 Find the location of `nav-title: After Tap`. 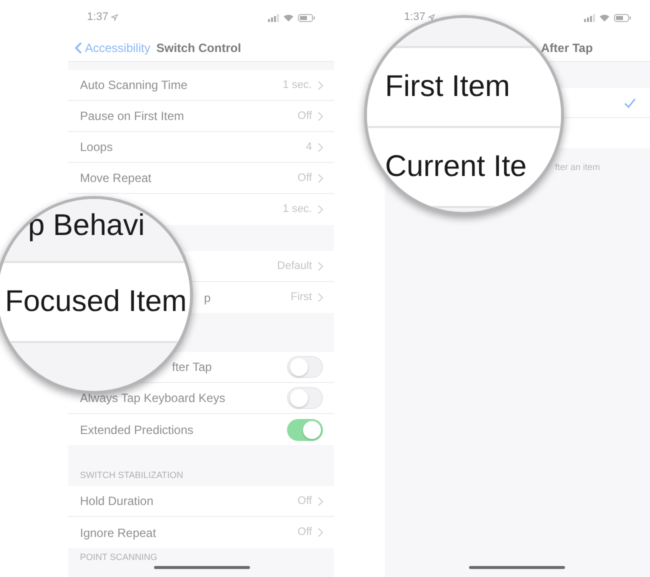

nav-title: After Tap is located at coordinates (567, 48).